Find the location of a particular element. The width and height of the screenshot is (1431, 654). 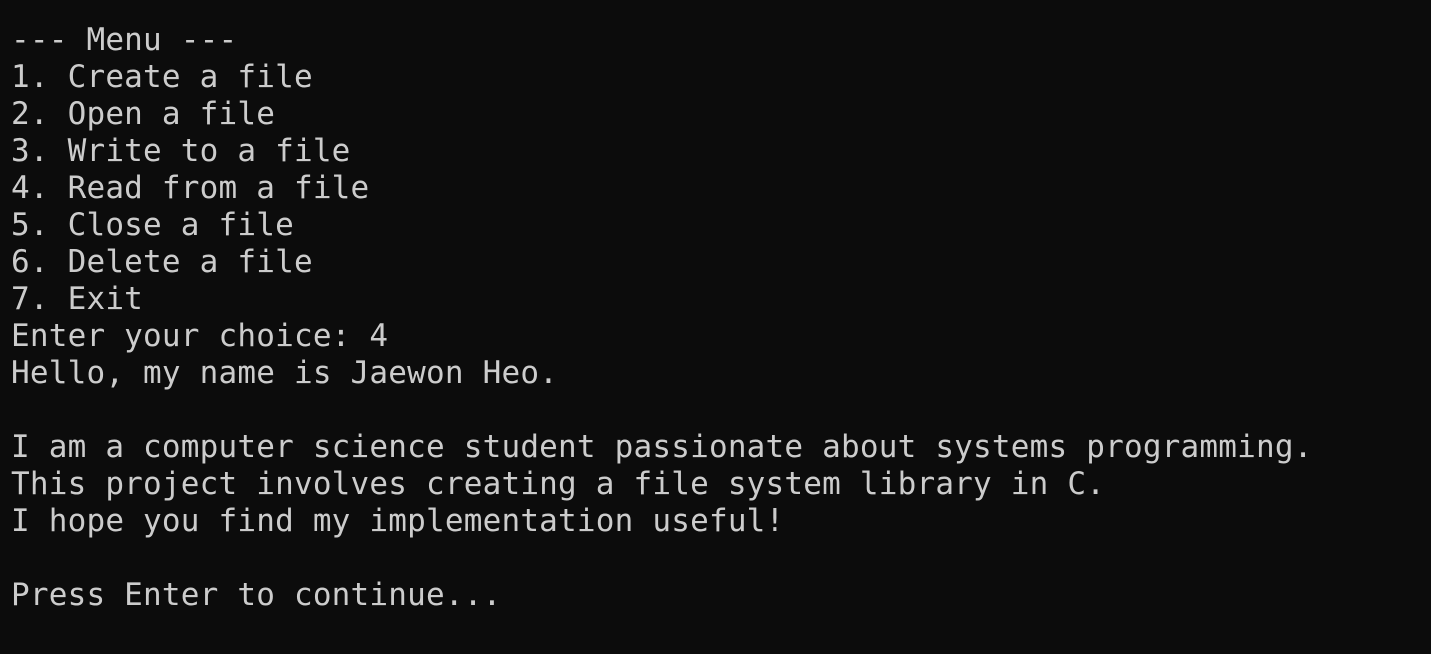

choice-prompt: Enter your choice: 4 is located at coordinates (200, 336).